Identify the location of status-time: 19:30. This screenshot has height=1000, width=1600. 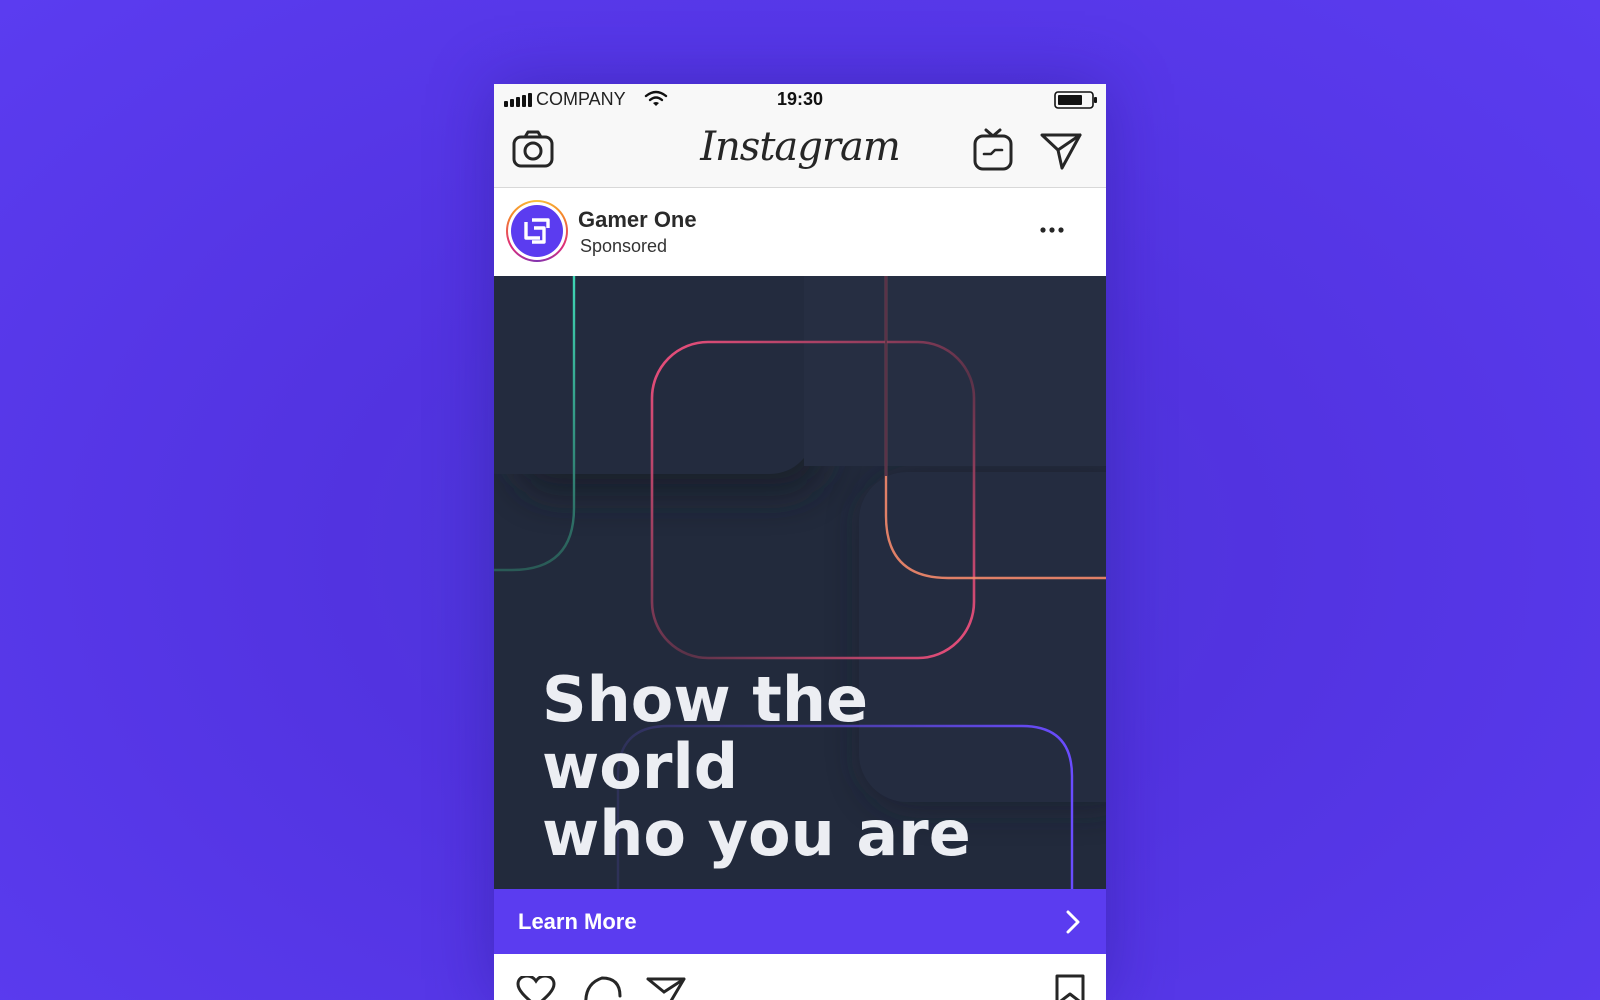
(800, 99).